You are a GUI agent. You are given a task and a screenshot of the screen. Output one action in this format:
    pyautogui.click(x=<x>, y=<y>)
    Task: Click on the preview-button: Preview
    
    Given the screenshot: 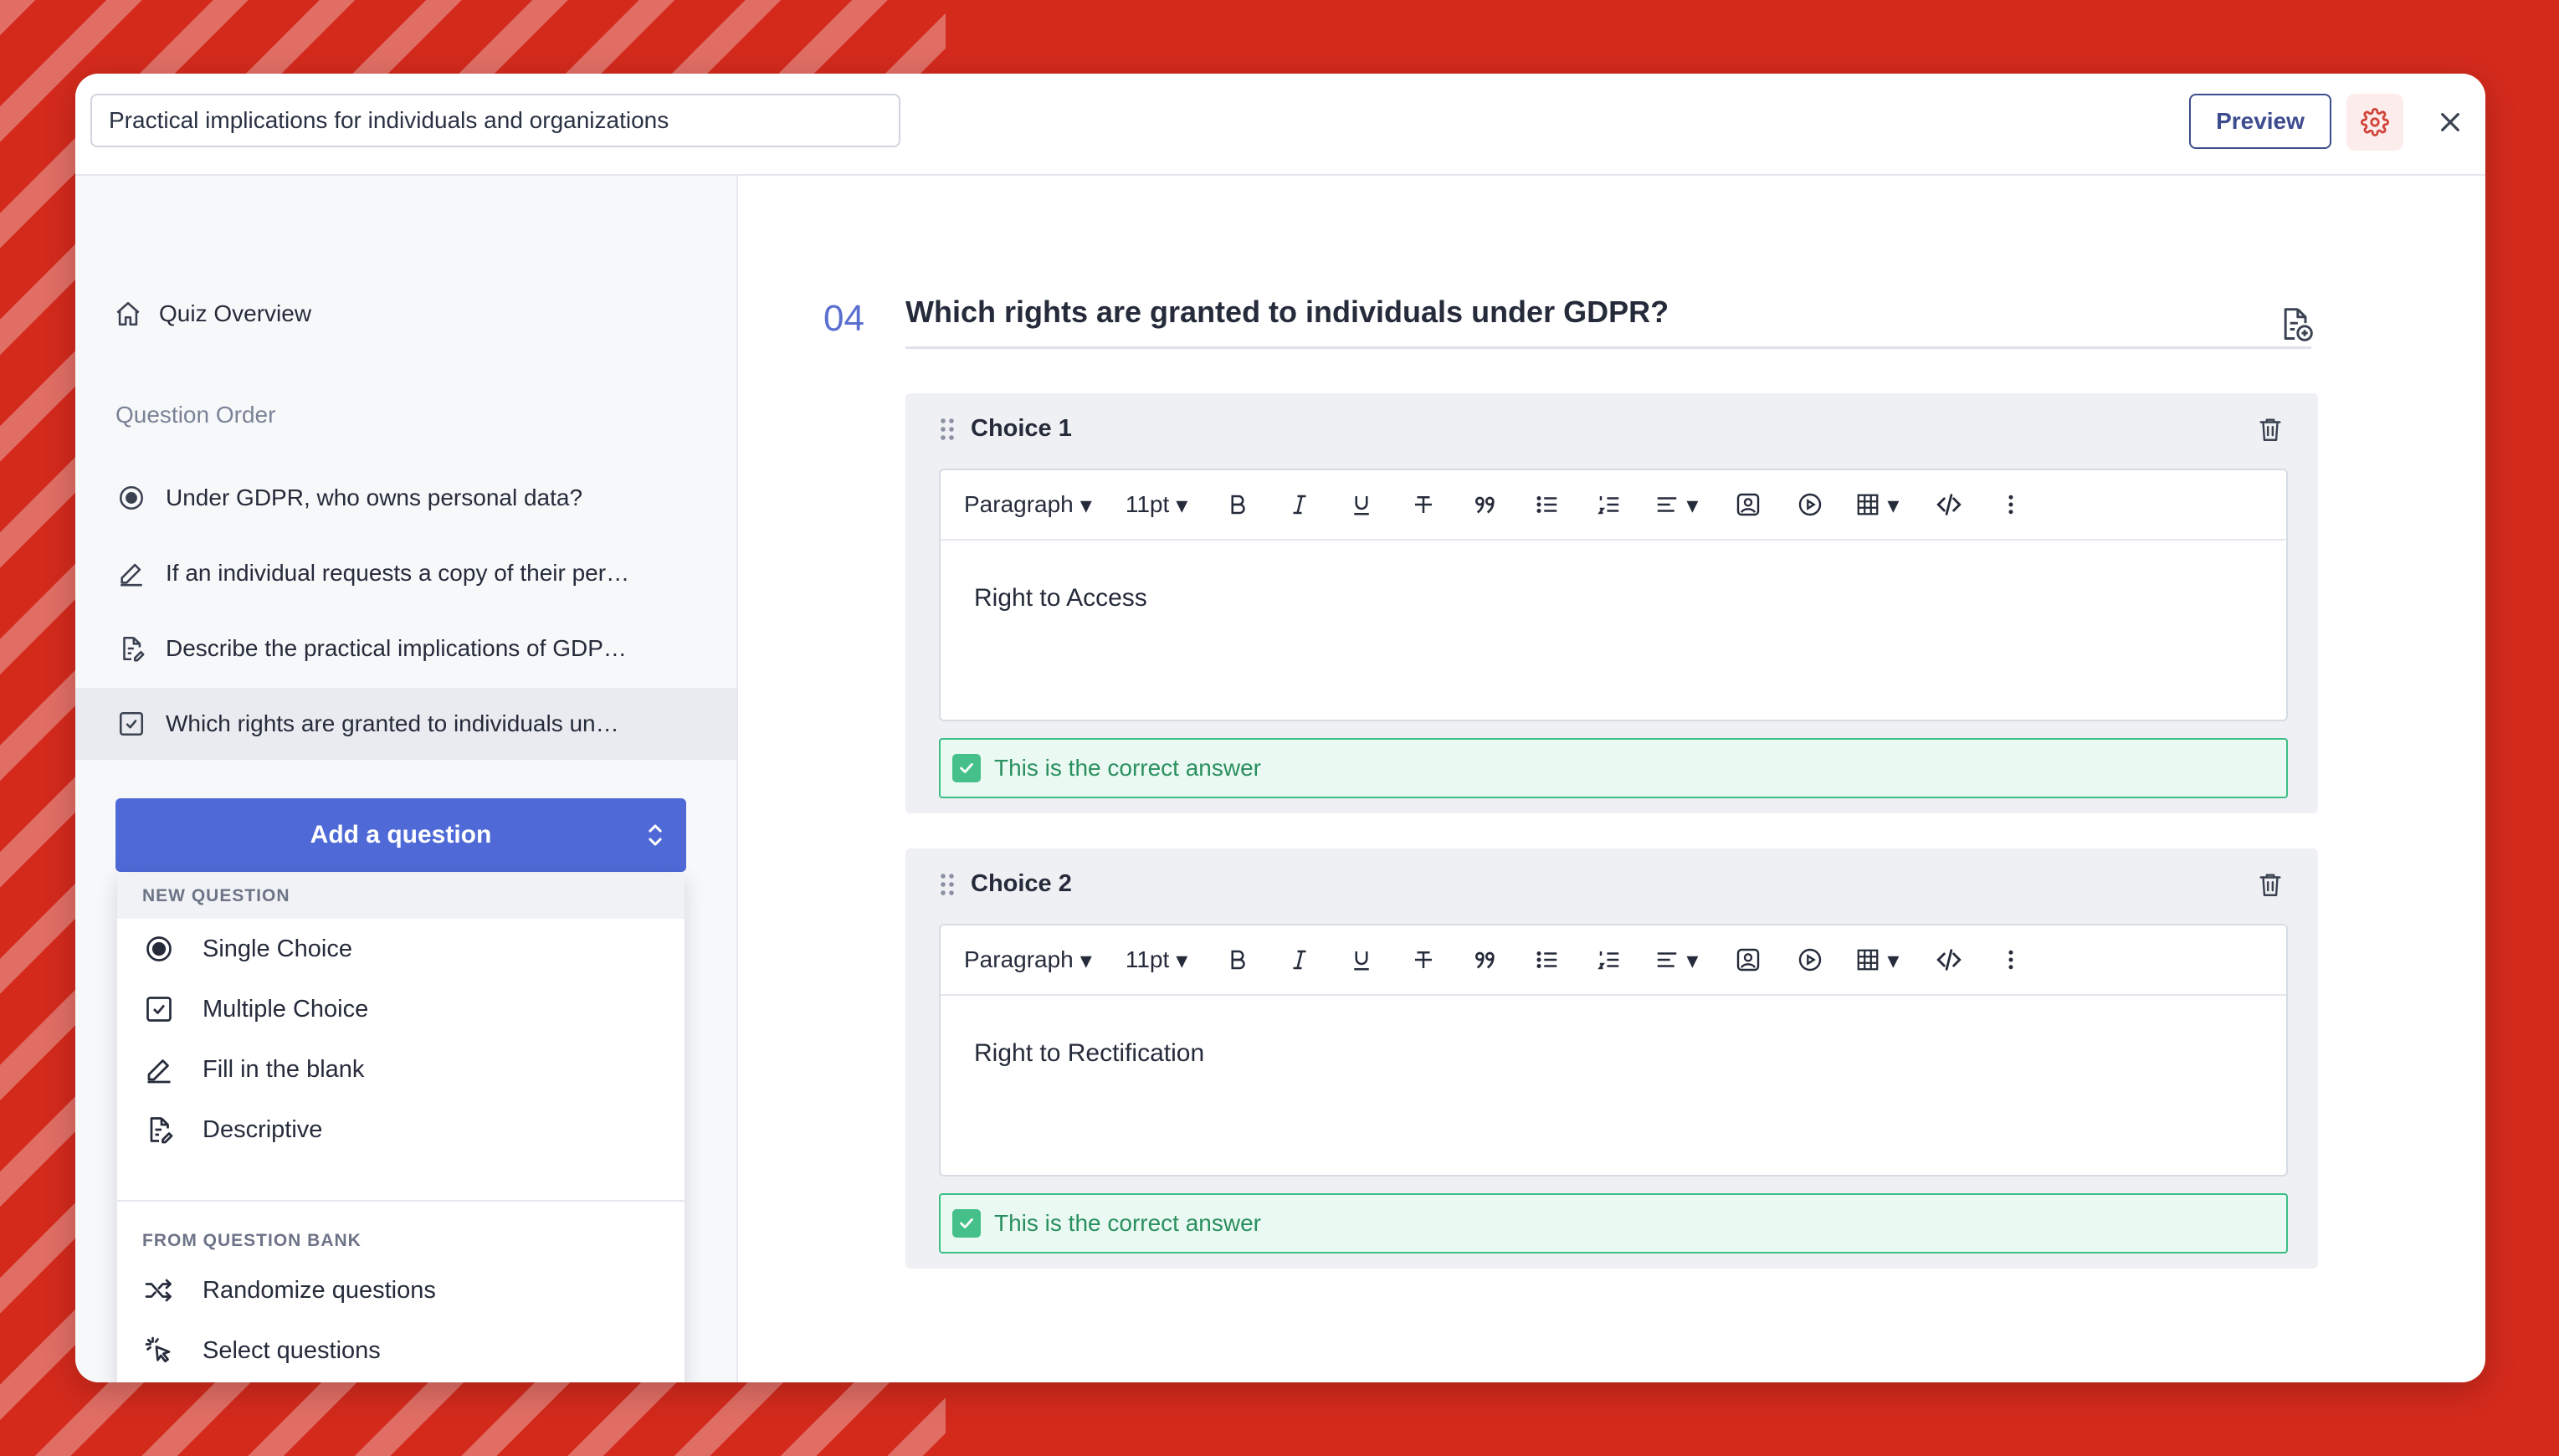 What is the action you would take?
    pyautogui.click(x=2260, y=121)
    